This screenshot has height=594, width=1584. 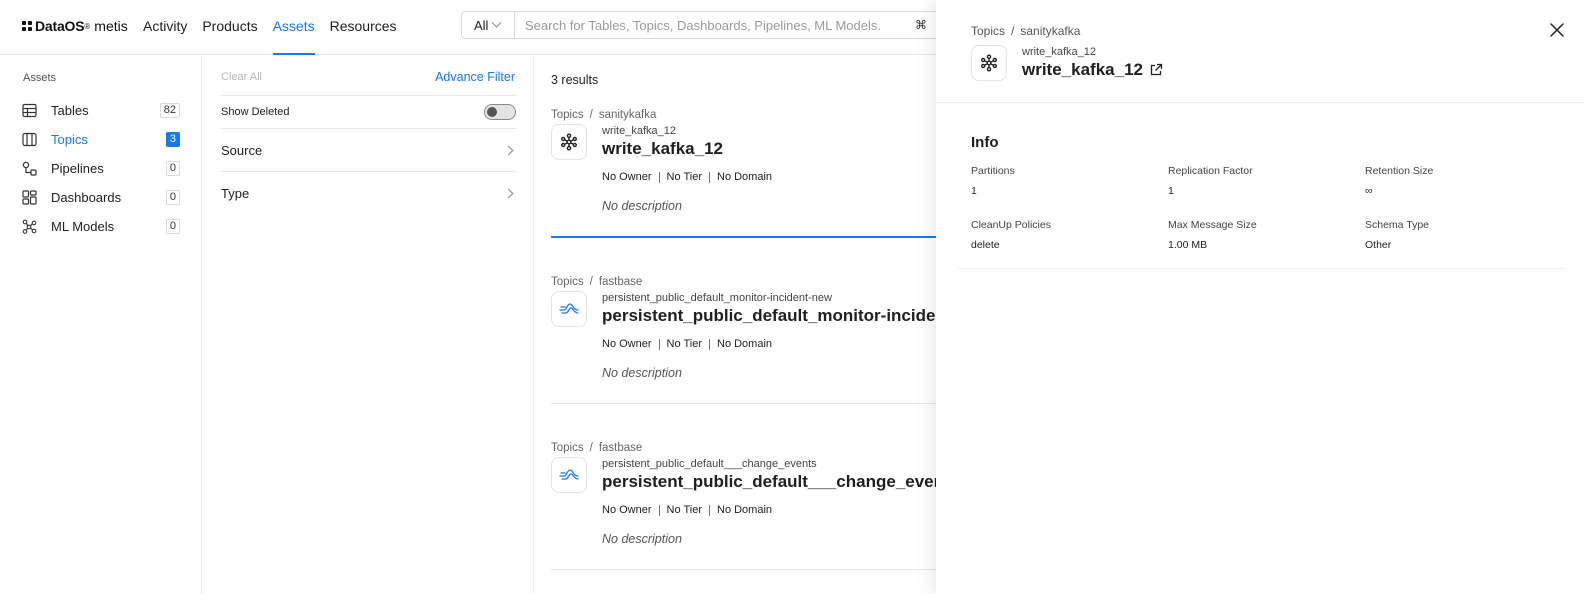 I want to click on show-deleted-label: Show Deleted, so click(x=255, y=112).